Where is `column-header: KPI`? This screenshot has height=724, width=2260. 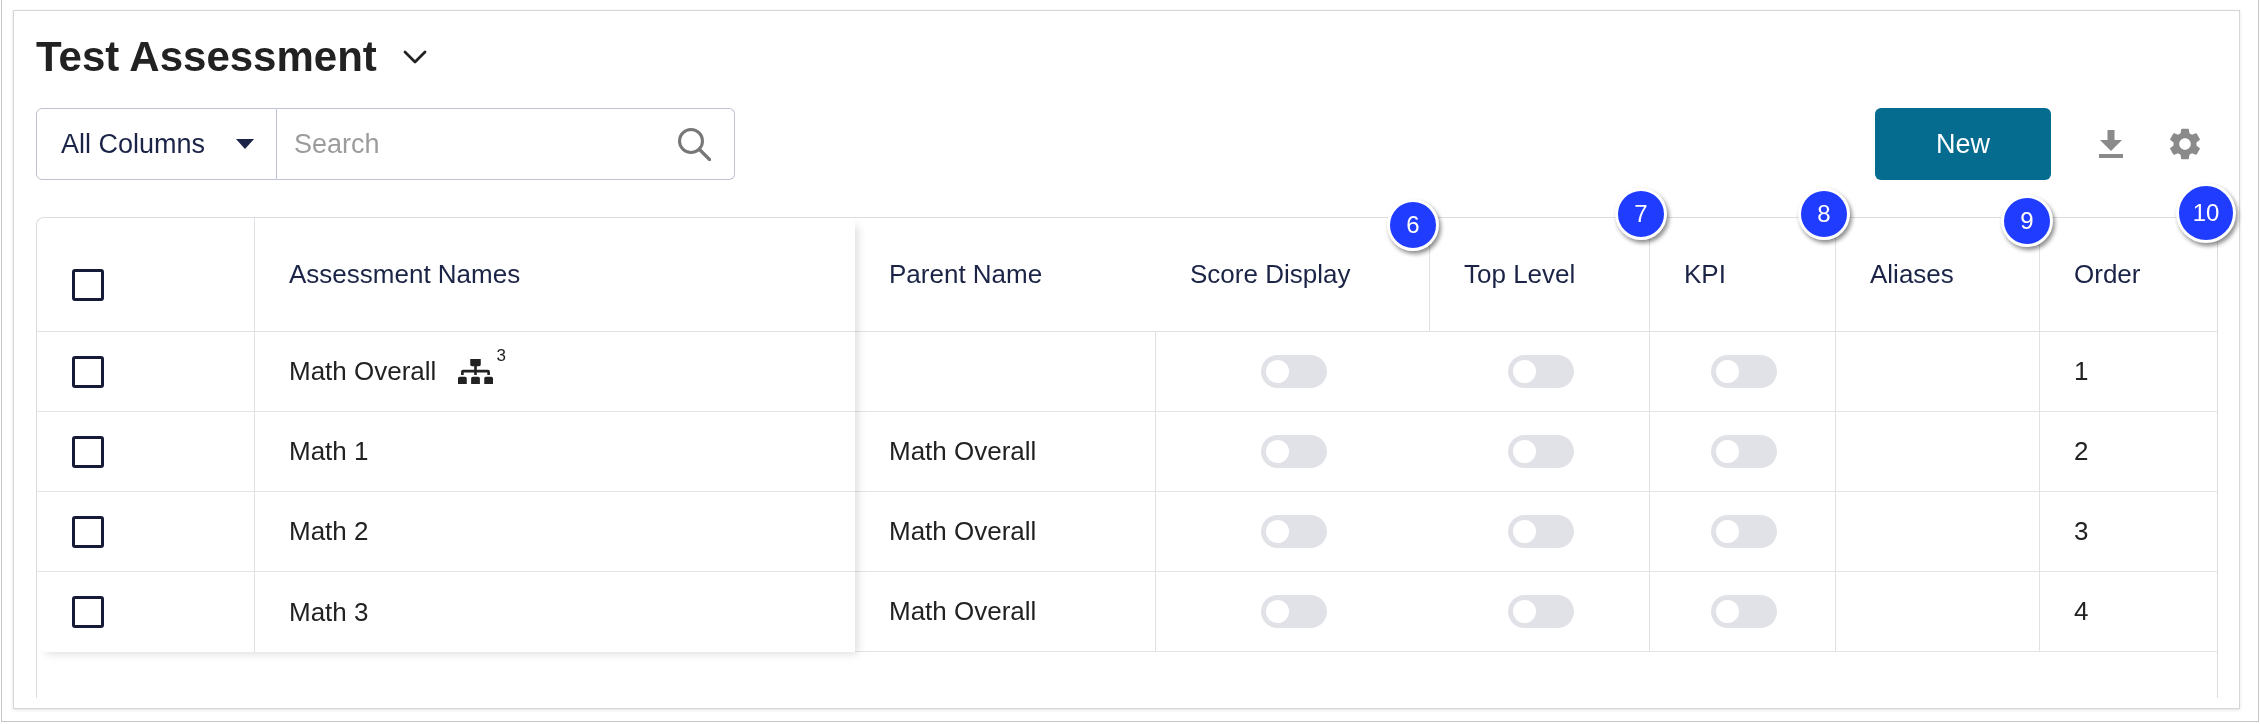
column-header: KPI is located at coordinates (1705, 274).